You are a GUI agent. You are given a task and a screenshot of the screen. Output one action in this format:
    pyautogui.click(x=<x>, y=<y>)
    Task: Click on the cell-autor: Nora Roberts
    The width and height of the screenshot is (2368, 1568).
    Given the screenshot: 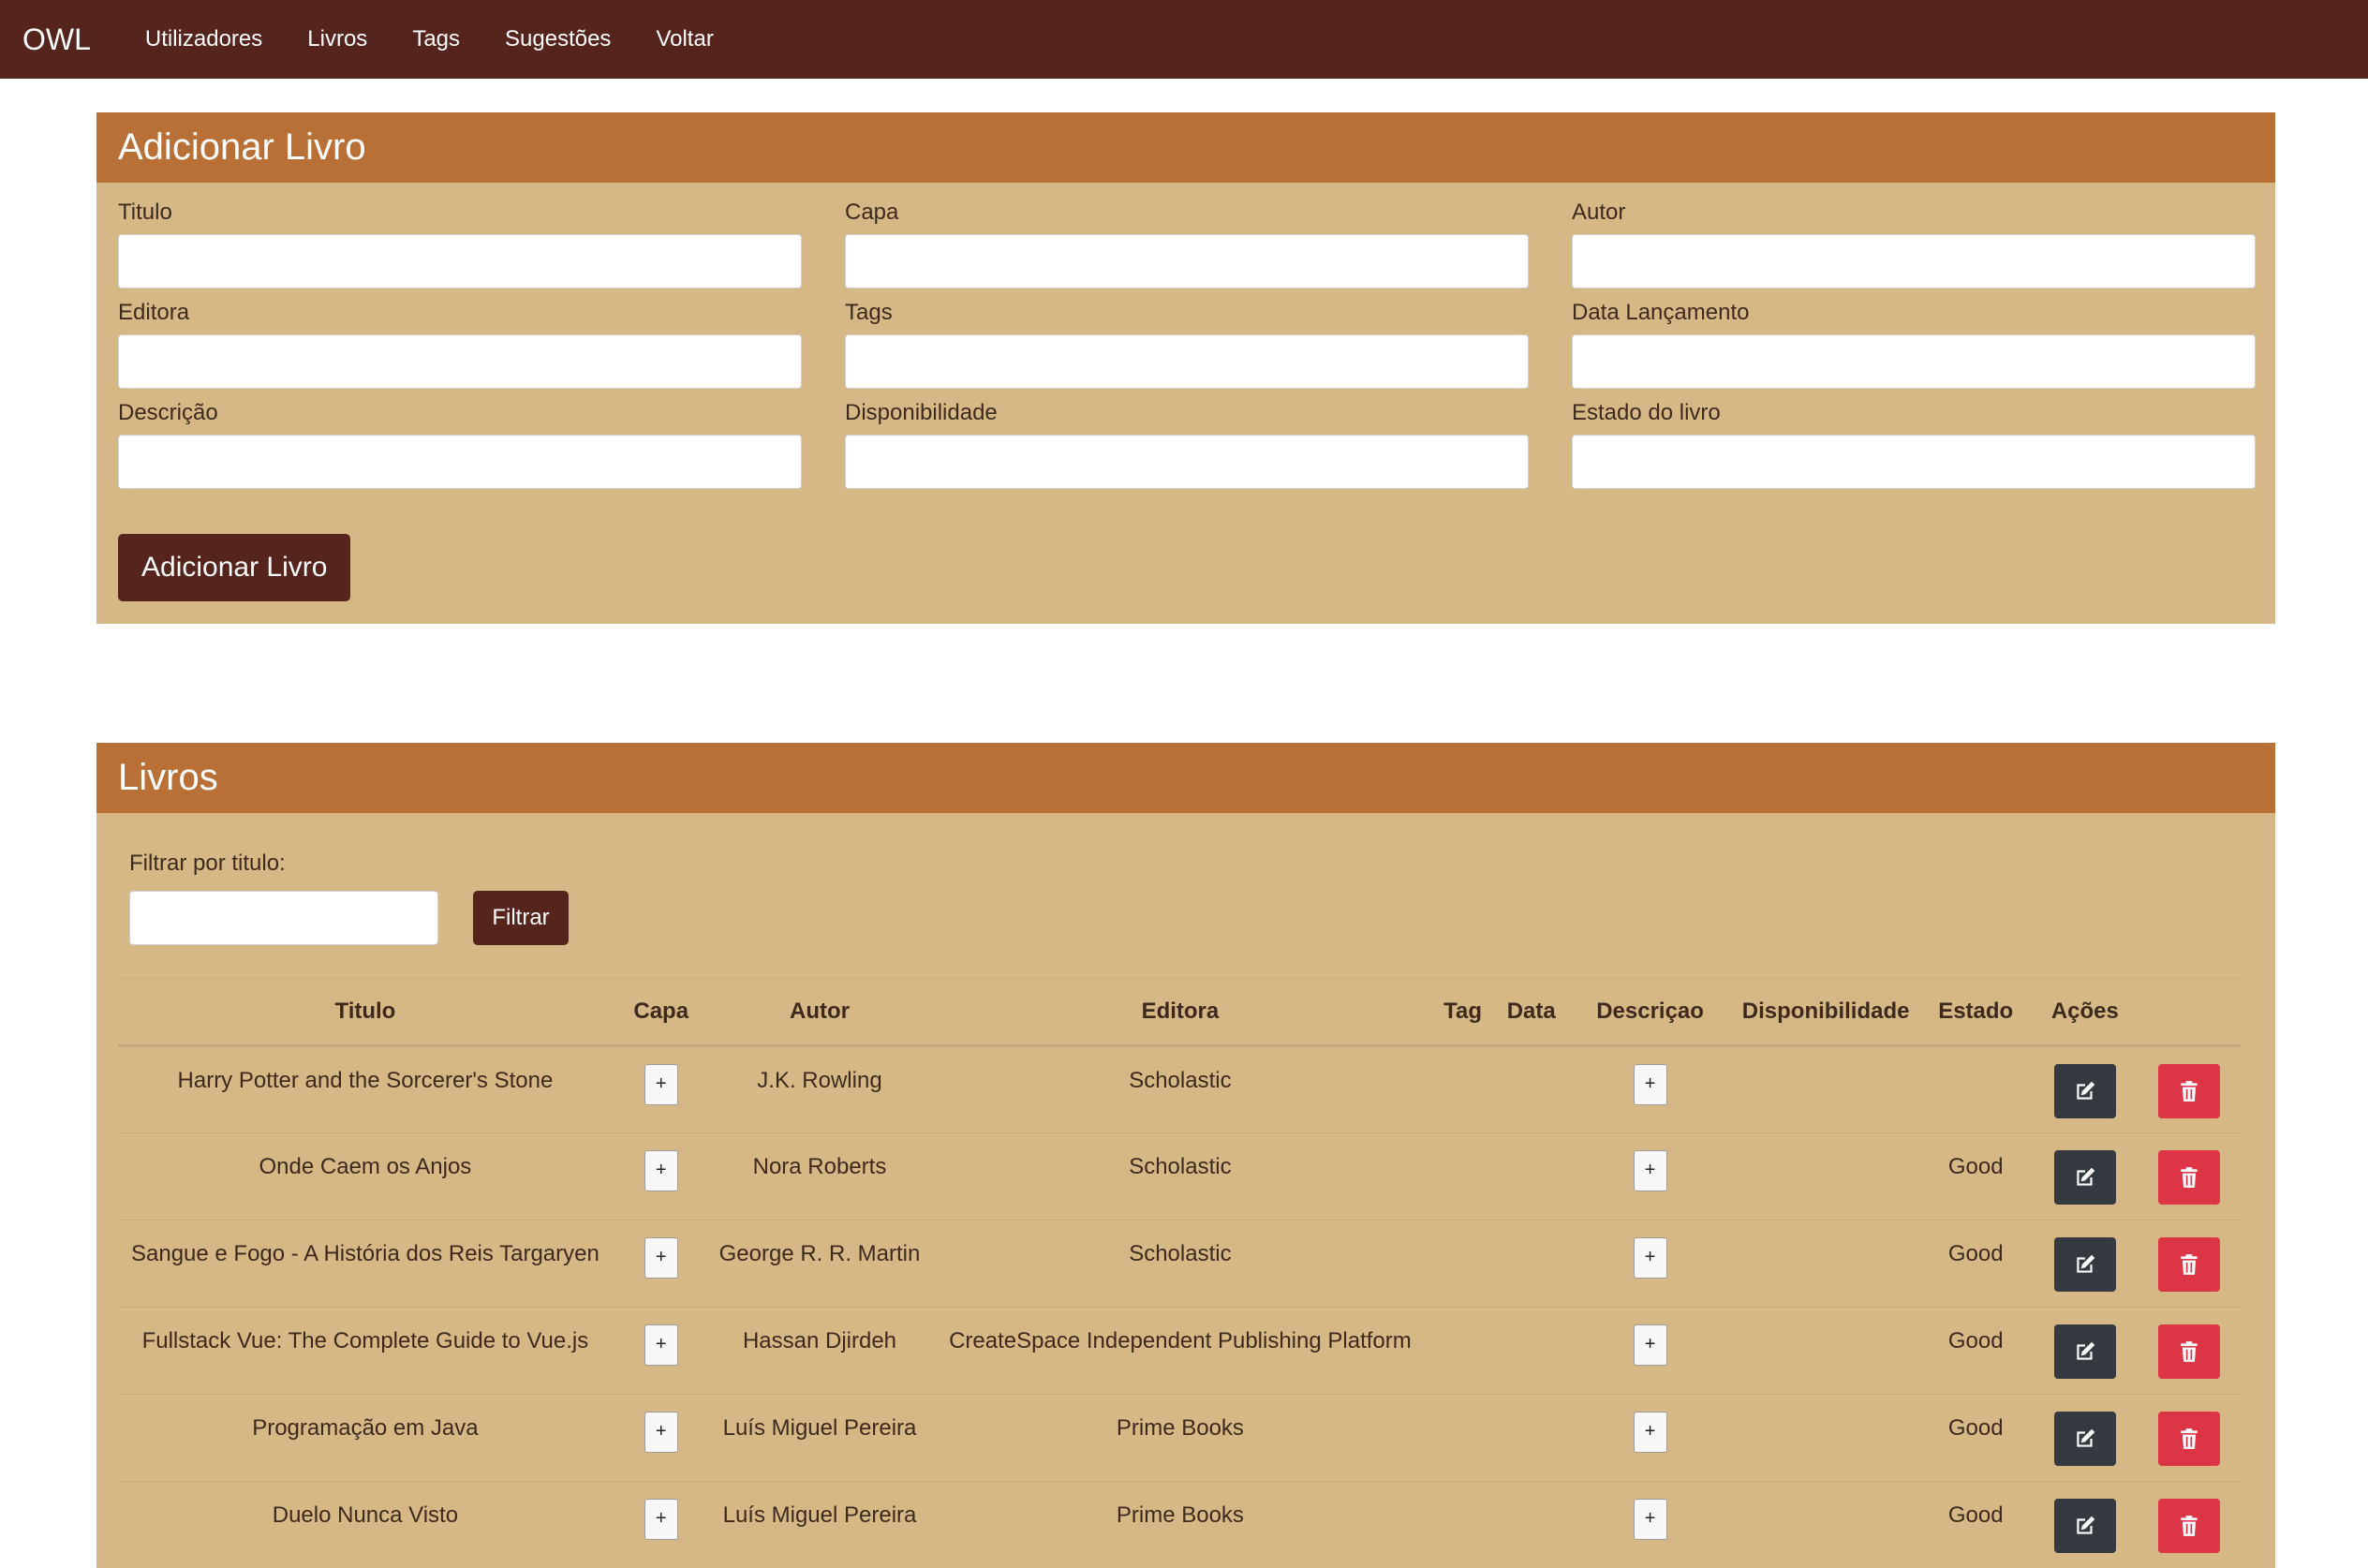 What is the action you would take?
    pyautogui.click(x=819, y=1176)
    